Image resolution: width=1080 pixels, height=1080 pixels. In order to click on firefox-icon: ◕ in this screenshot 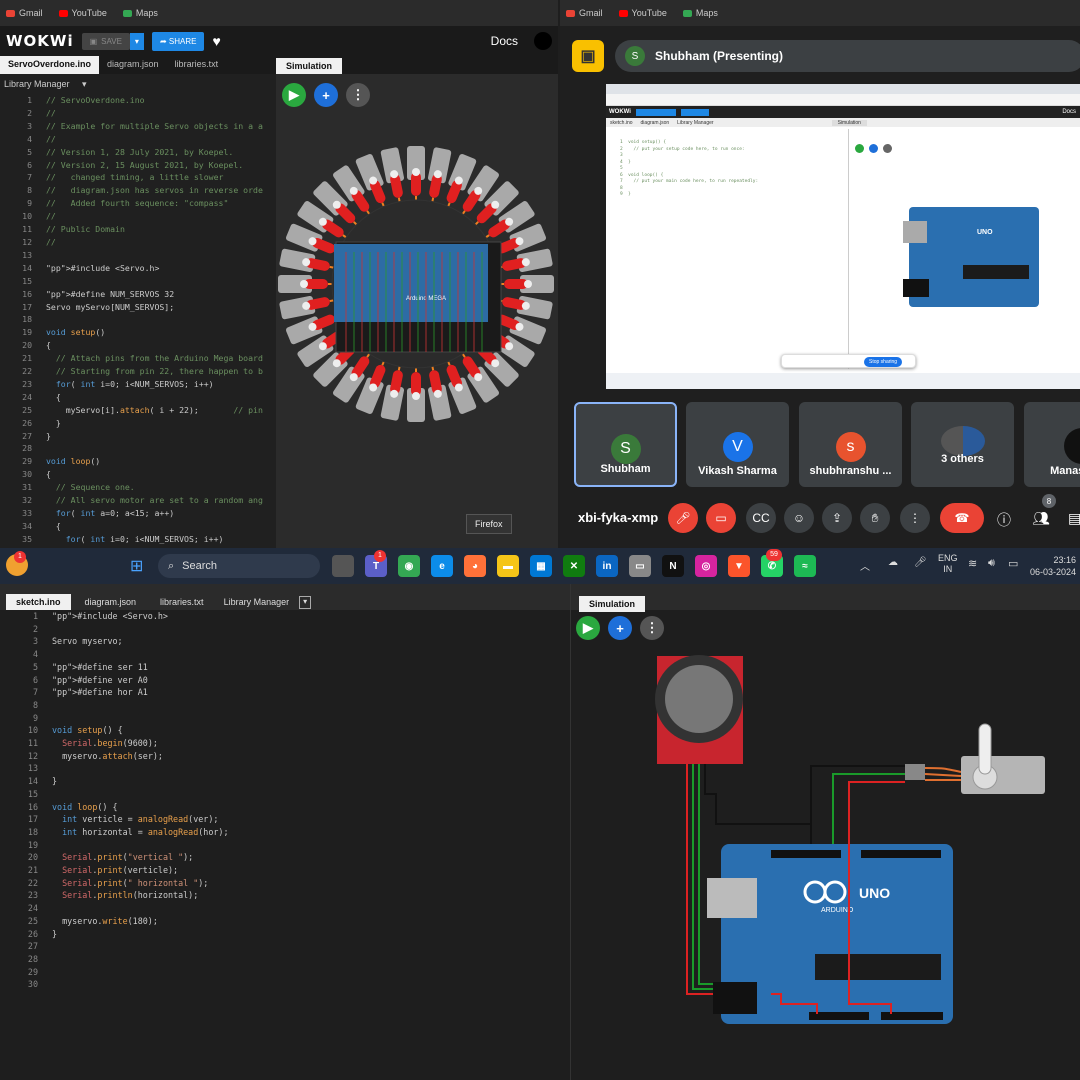, I will do `click(475, 566)`.